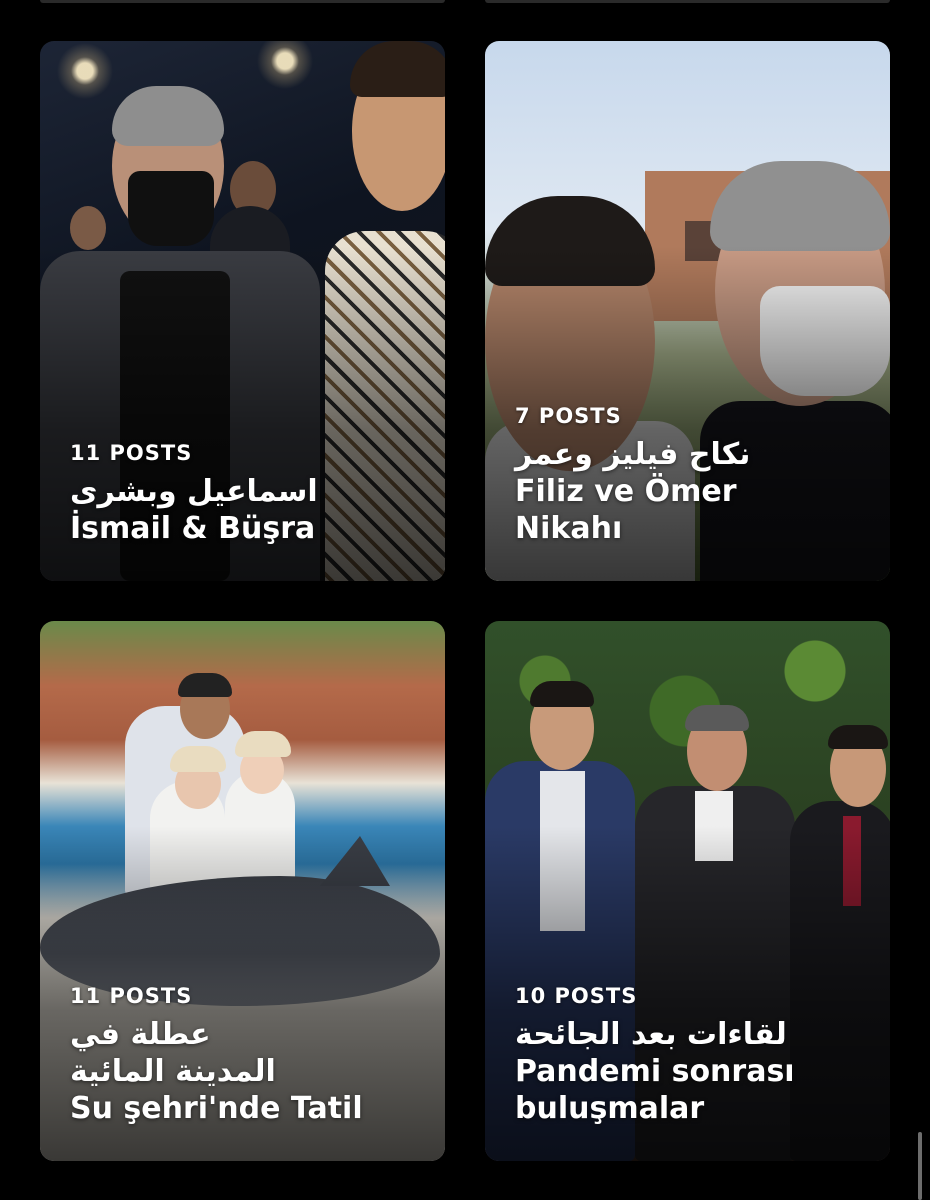  I want to click on scroll-indicator, so click(920, 1166).